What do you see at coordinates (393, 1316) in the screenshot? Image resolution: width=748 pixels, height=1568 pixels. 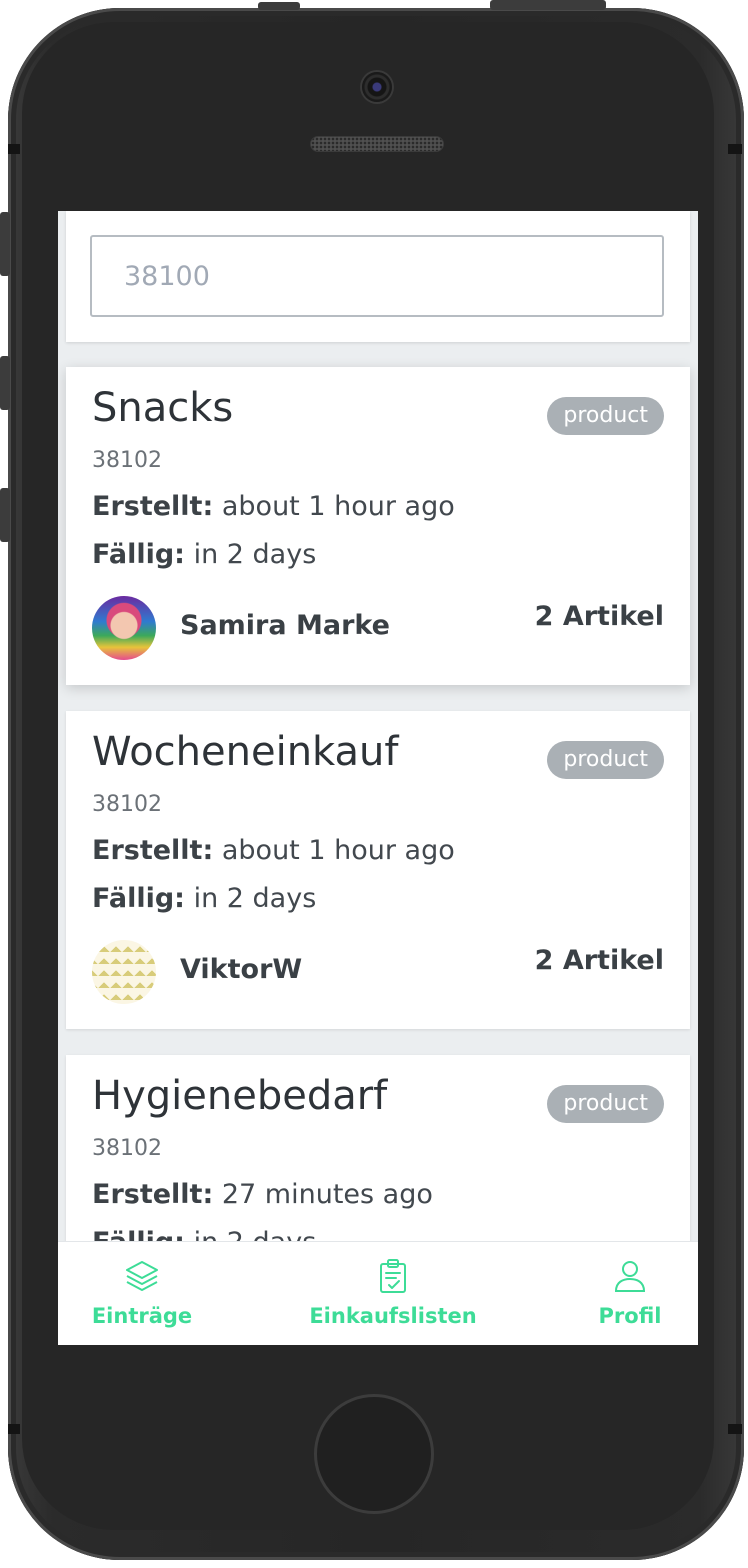 I see `tab-label: Einkaufslisten` at bounding box center [393, 1316].